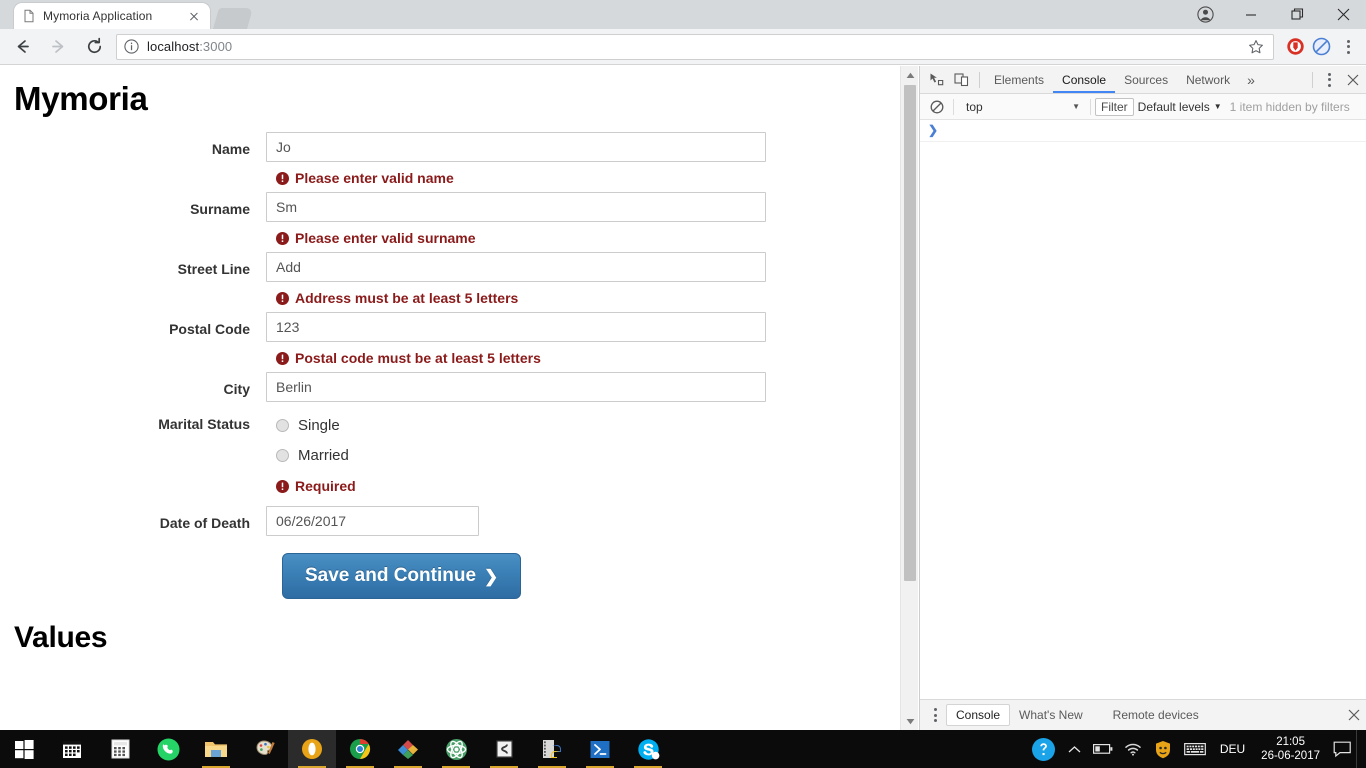  I want to click on drawer-tab-remote-devices: Remote devices, so click(1156, 715).